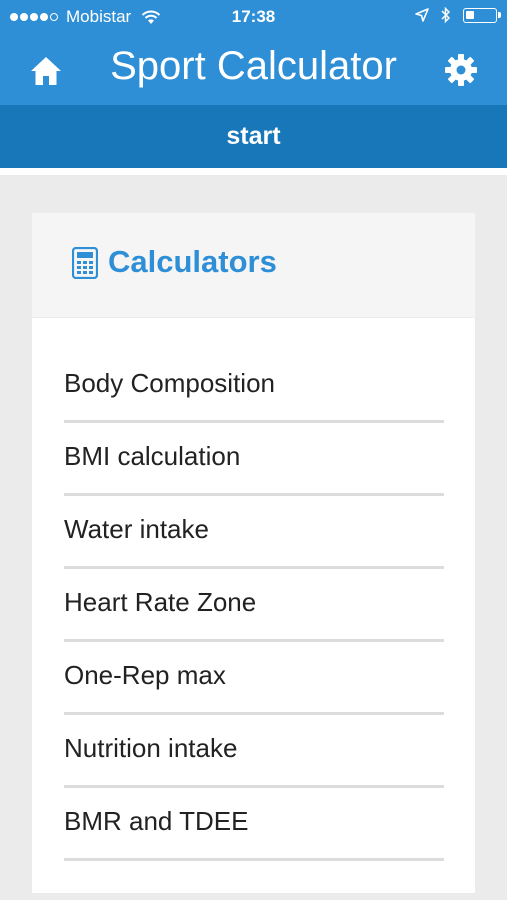 The height and width of the screenshot is (900, 507). I want to click on status-right, so click(458, 15).